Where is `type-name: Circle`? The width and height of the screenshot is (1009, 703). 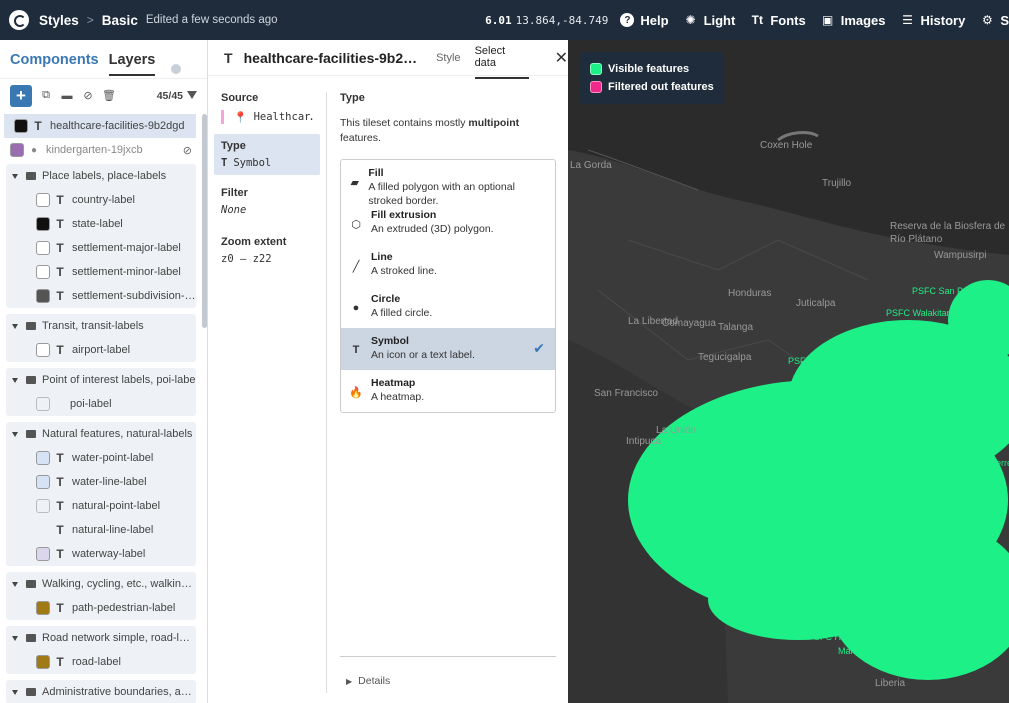
type-name: Circle is located at coordinates (386, 299).